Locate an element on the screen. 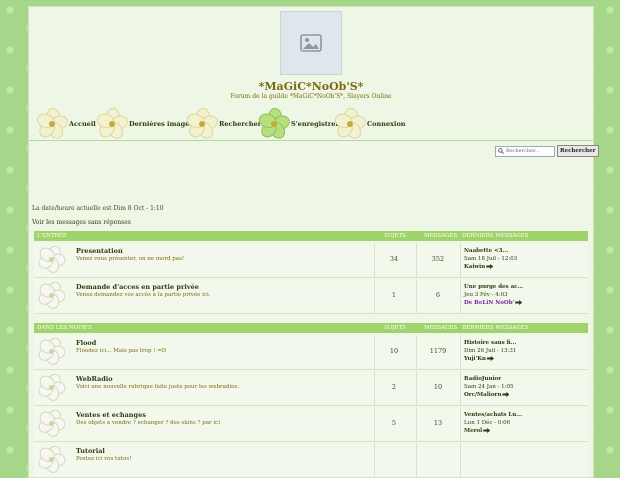 The width and height of the screenshot is (620, 478). forum-message-count: 6 is located at coordinates (438, 295).